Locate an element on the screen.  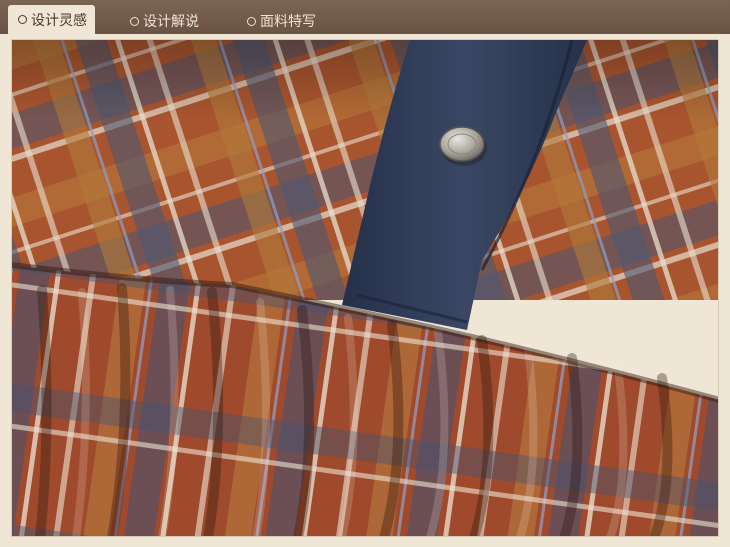
tab-label: 设计解说 is located at coordinates (171, 22).